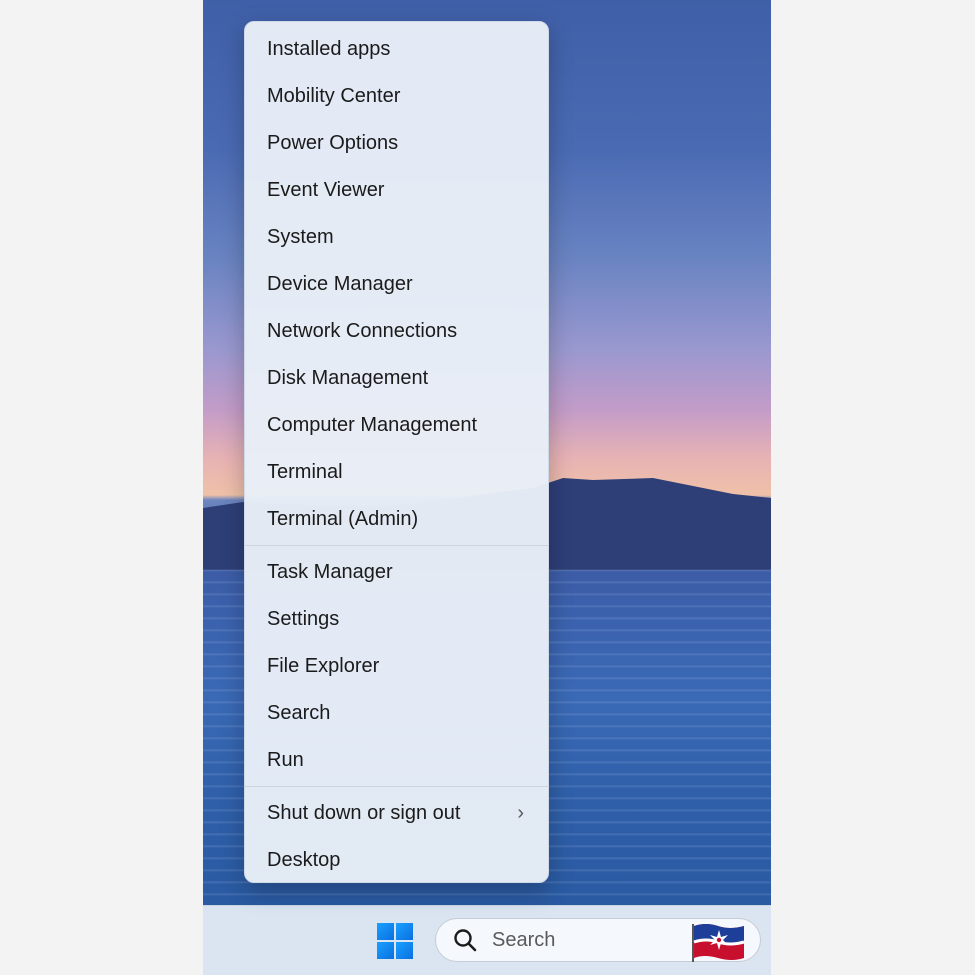 The image size is (975, 975). I want to click on menu-item-label: Mobility Center, so click(334, 96).